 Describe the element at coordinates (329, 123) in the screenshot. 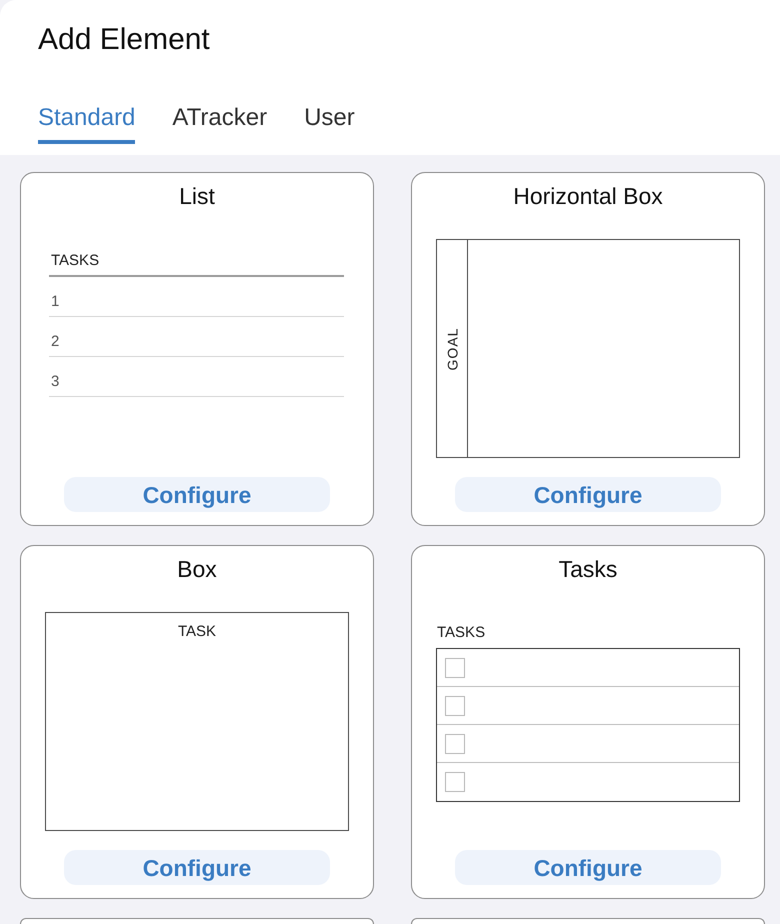

I see `tab: User` at that location.